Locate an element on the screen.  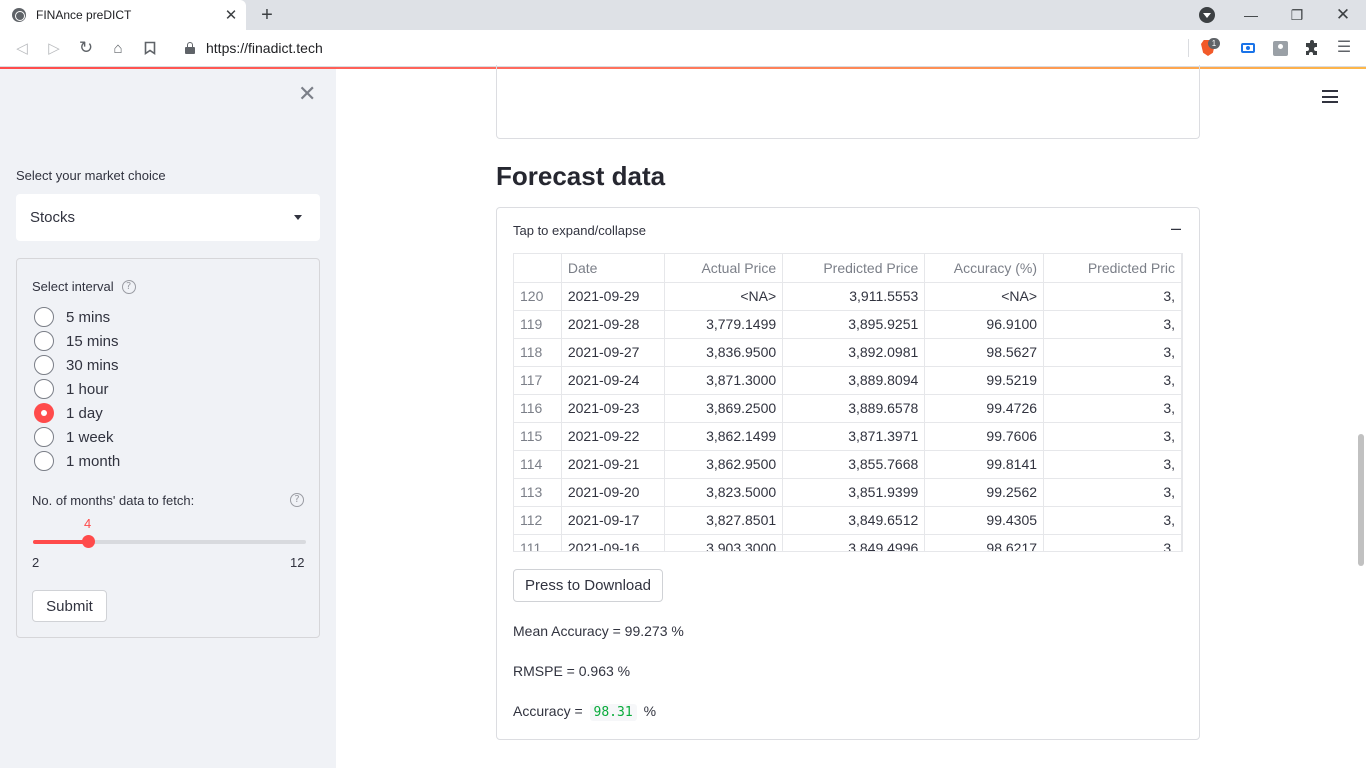
download-button: Press to Download is located at coordinates (588, 585).